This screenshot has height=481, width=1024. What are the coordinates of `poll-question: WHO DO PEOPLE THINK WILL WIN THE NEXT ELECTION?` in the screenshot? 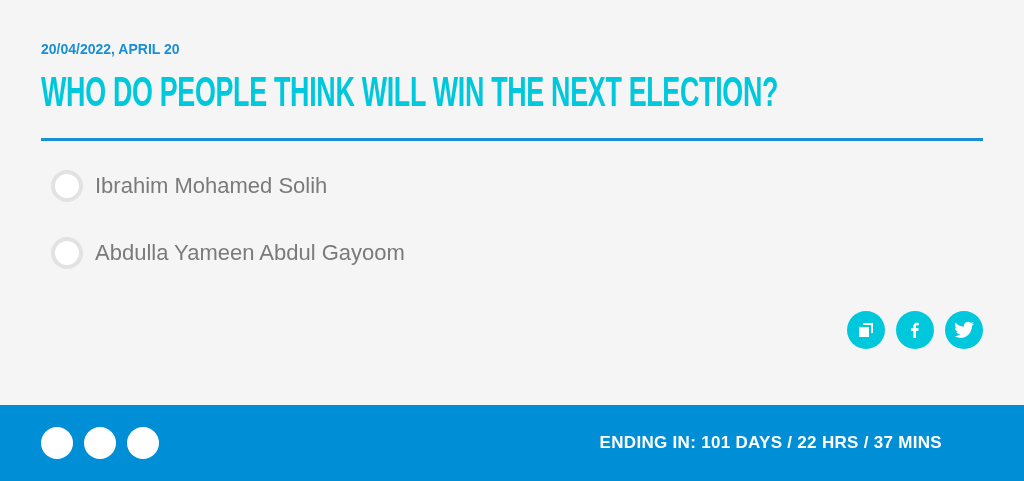 It's located at (410, 92).